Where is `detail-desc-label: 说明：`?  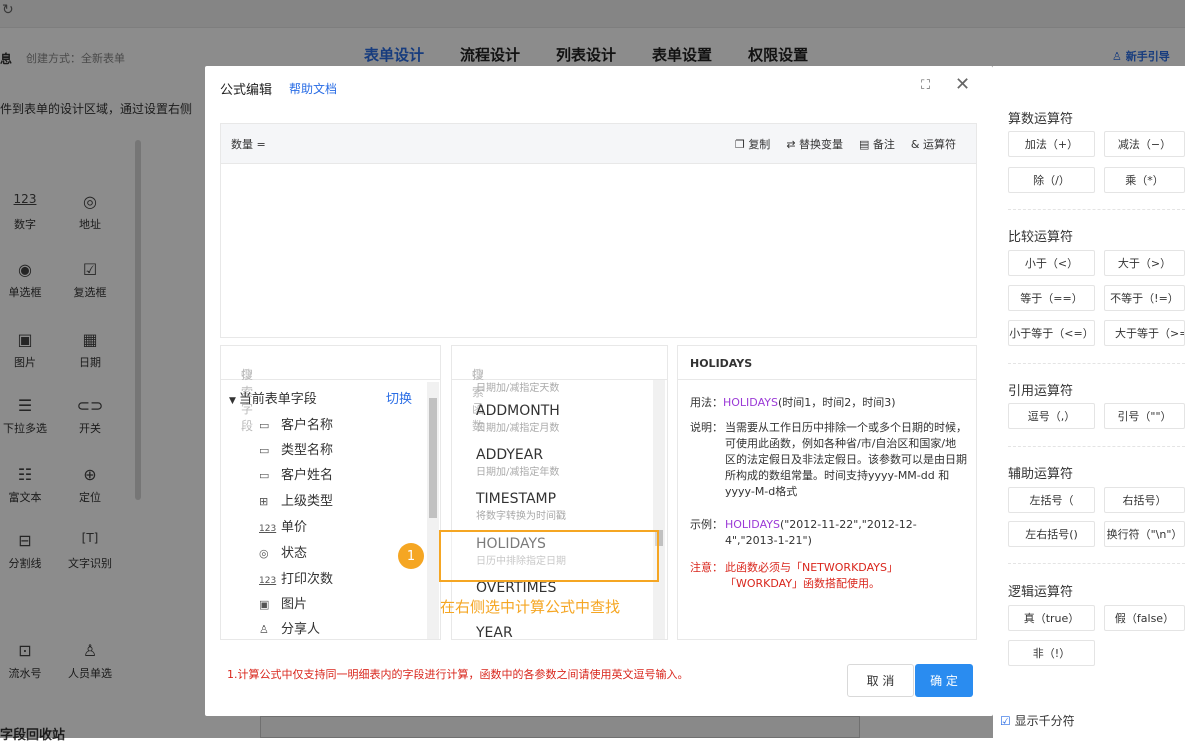
detail-desc-label: 说明： is located at coordinates (706, 427).